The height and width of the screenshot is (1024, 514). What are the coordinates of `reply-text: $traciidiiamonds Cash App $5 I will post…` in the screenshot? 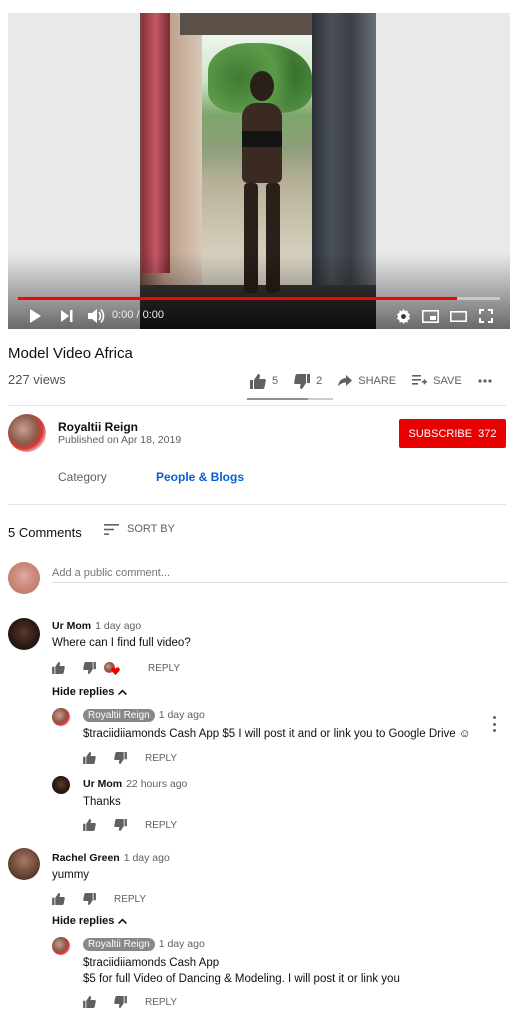 It's located at (277, 734).